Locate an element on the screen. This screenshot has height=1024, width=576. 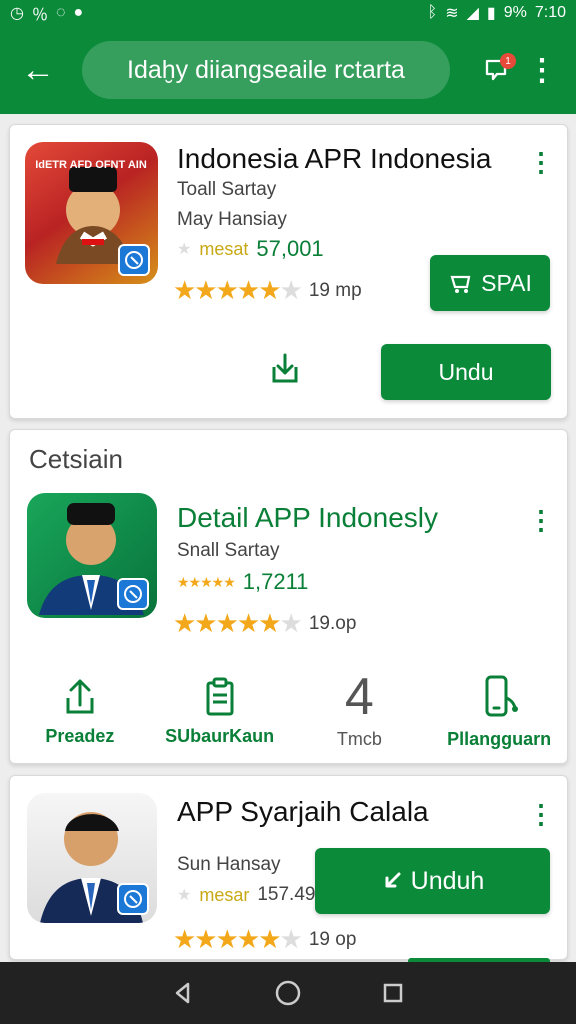
notification-button: 1 is located at coordinates (496, 70).